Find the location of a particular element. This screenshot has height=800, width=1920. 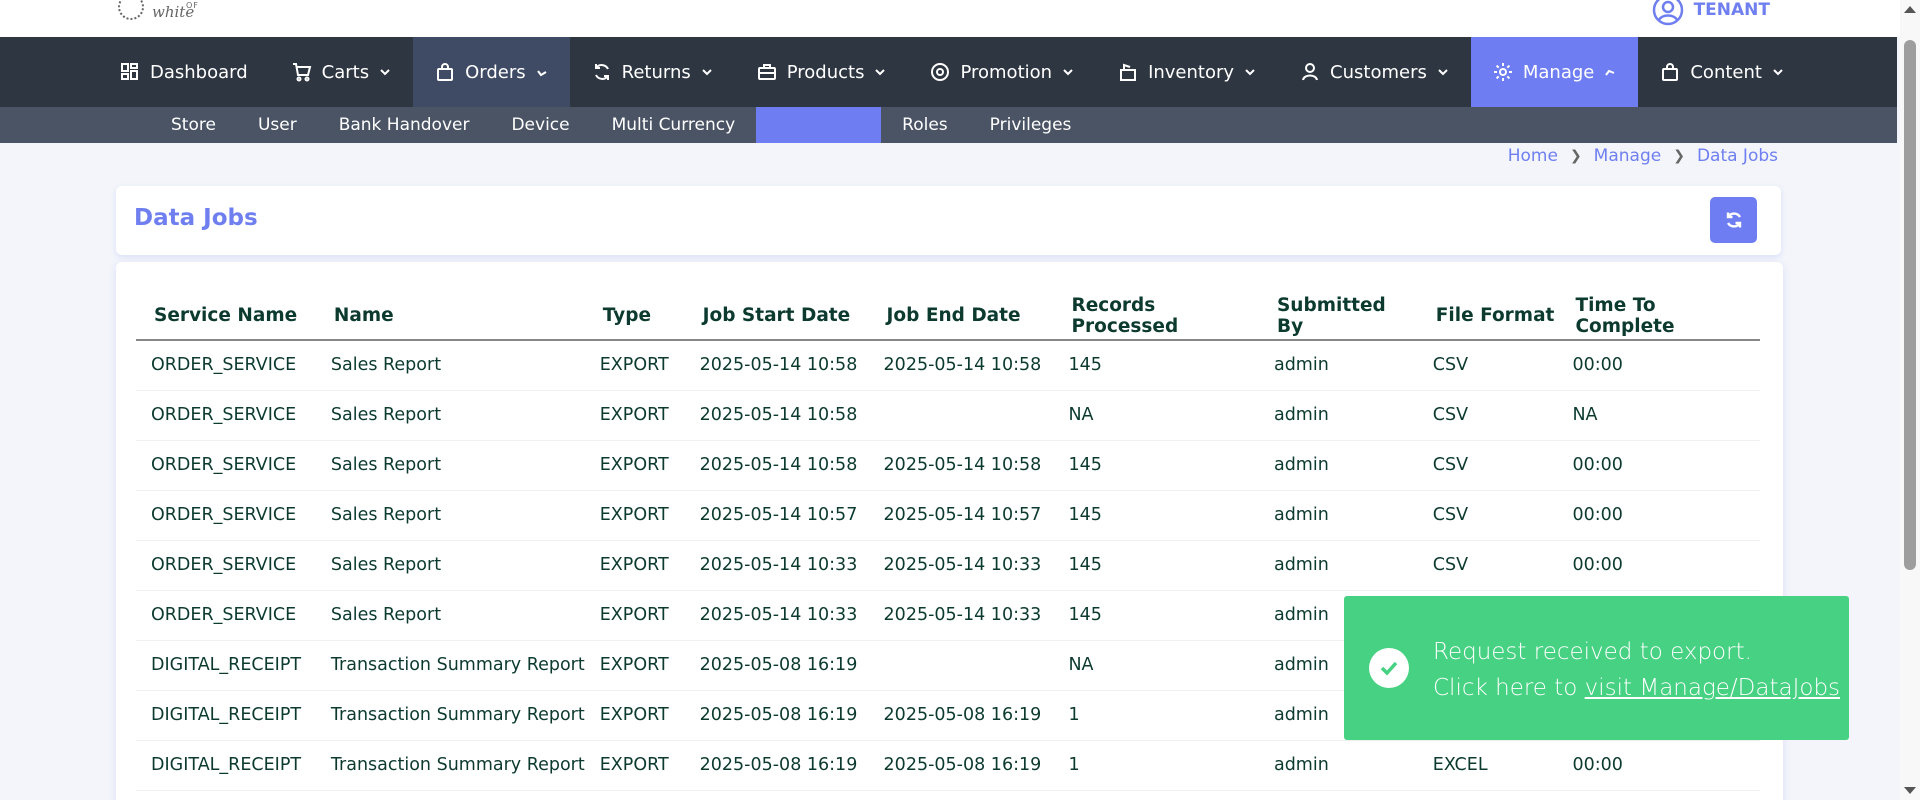

toast-link: visit Manage/DataJobs is located at coordinates (1712, 688).